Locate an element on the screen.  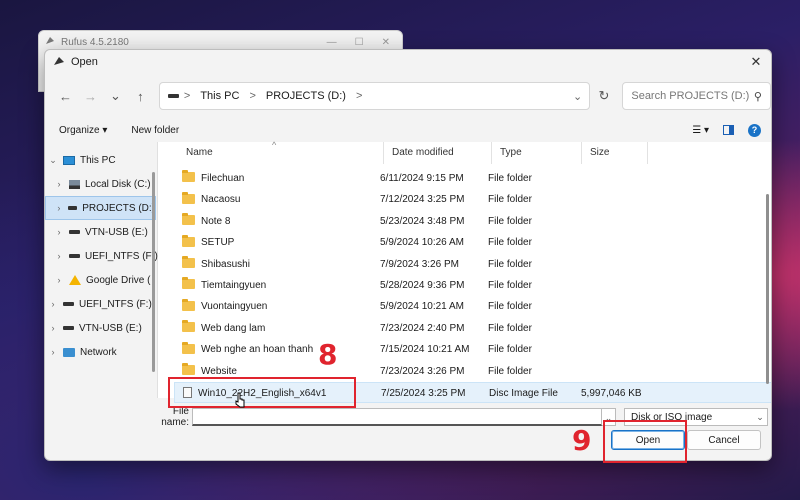
file-name-cell: Web dang lam is located at coordinates (277, 328).